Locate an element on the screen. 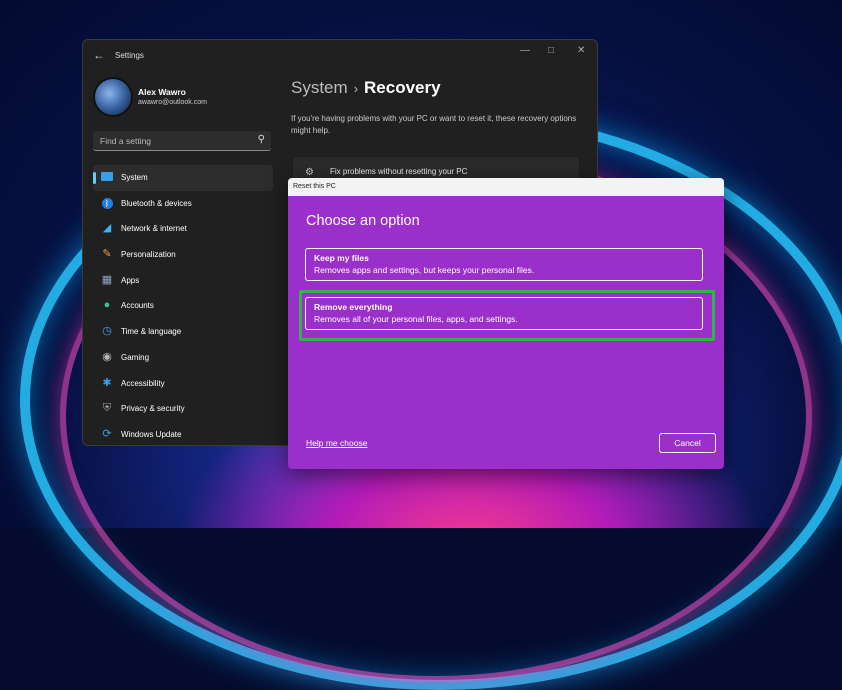  globe-clock-icon: ◷ is located at coordinates (107, 331).